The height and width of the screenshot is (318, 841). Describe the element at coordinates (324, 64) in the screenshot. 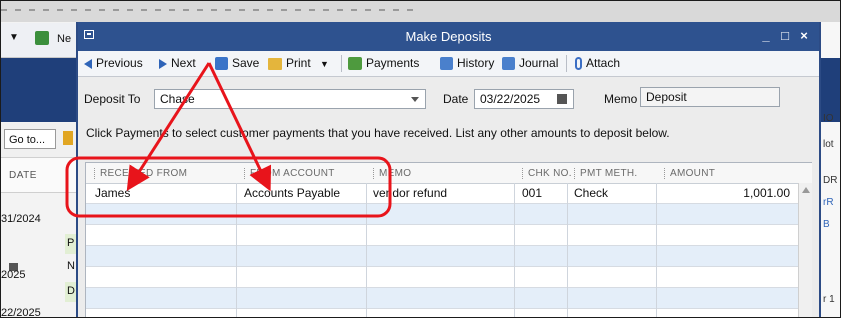

I see `print-dropdown-icon: ▼` at that location.